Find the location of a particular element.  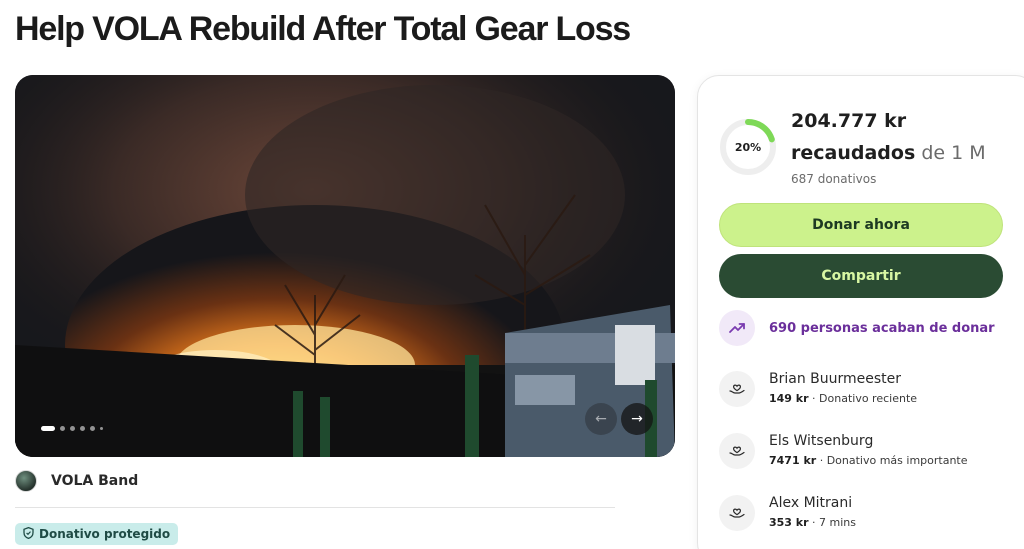

organizer: VOLA Band is located at coordinates (76, 481).